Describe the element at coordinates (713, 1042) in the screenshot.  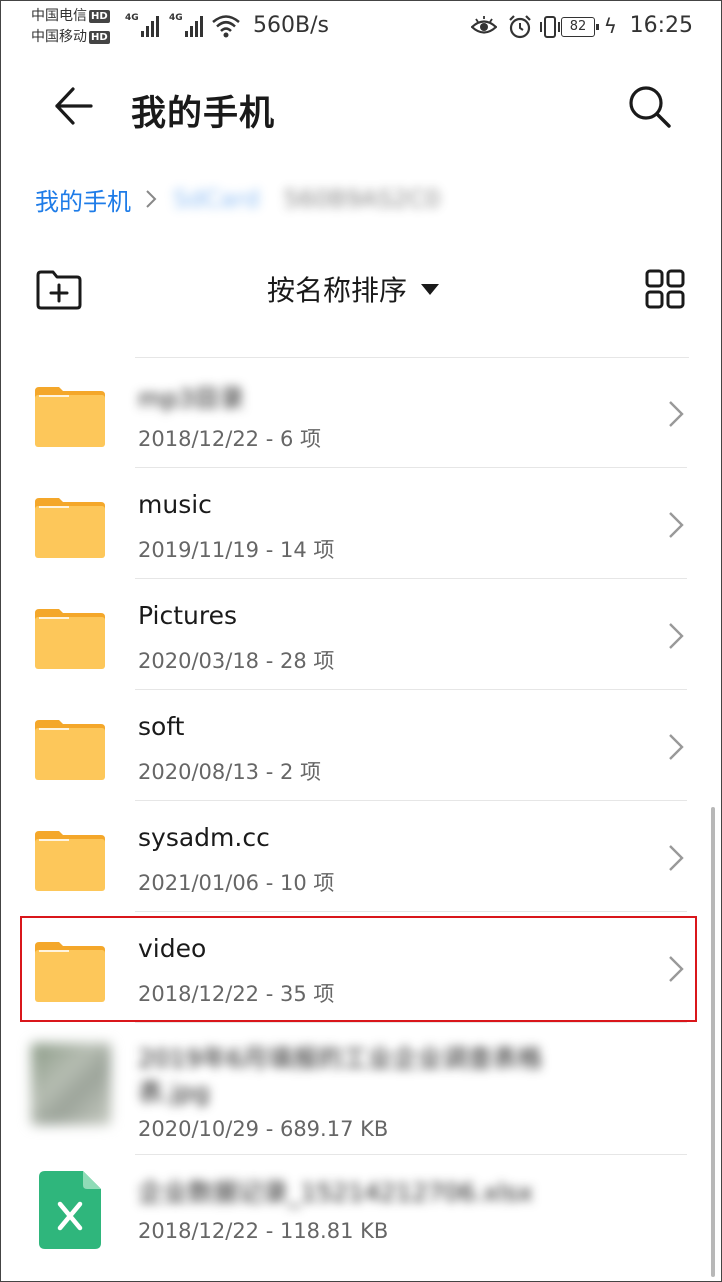
I see `scrollbar` at that location.